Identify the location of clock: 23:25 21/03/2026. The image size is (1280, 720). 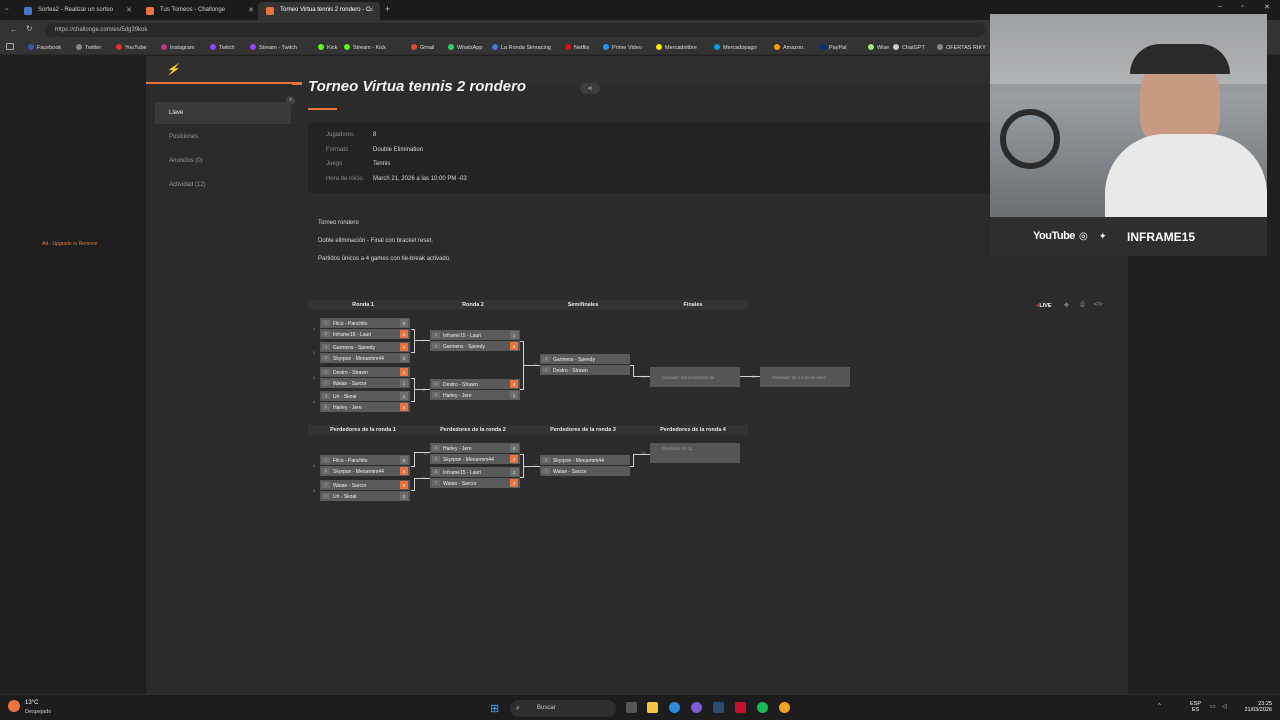
(1254, 707).